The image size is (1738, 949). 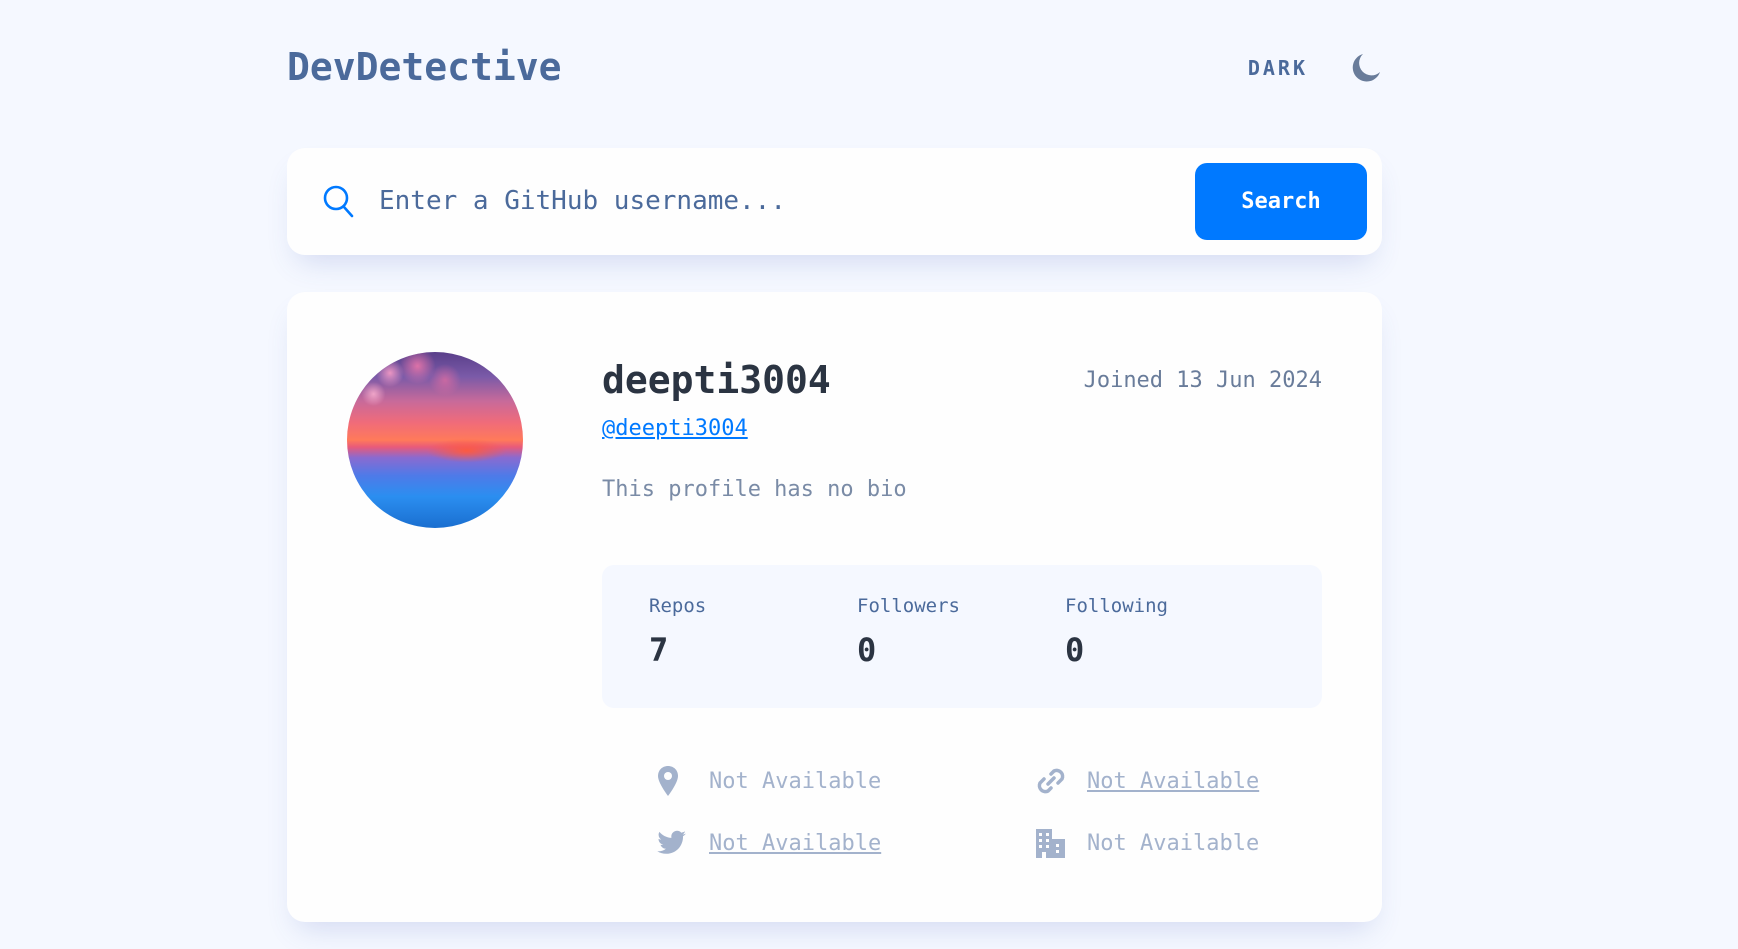 What do you see at coordinates (424, 67) in the screenshot?
I see `app-title: DevDetective` at bounding box center [424, 67].